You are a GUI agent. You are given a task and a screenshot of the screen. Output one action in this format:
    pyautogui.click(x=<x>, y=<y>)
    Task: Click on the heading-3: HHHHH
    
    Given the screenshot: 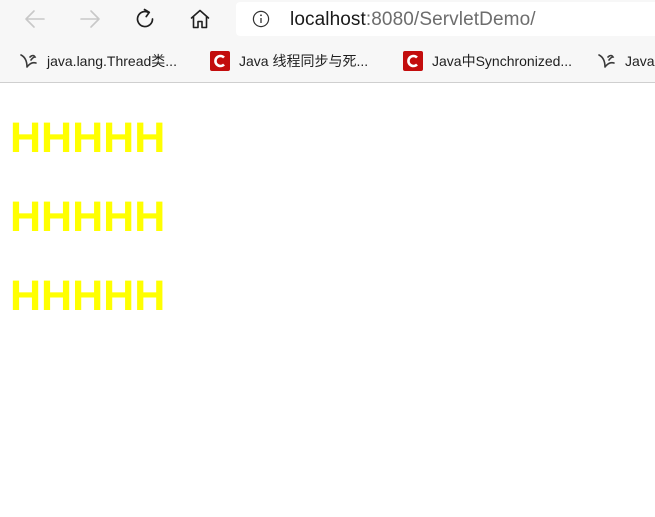 What is the action you would take?
    pyautogui.click(x=88, y=296)
    